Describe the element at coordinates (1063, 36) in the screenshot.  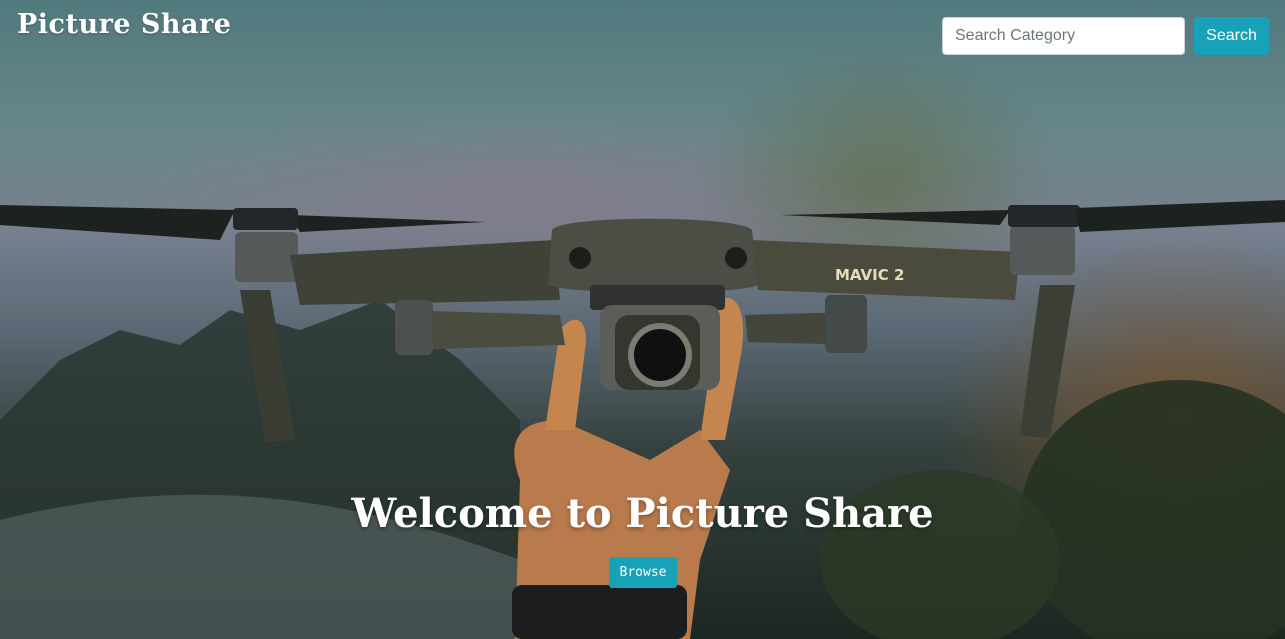
I see `search-category-input` at that location.